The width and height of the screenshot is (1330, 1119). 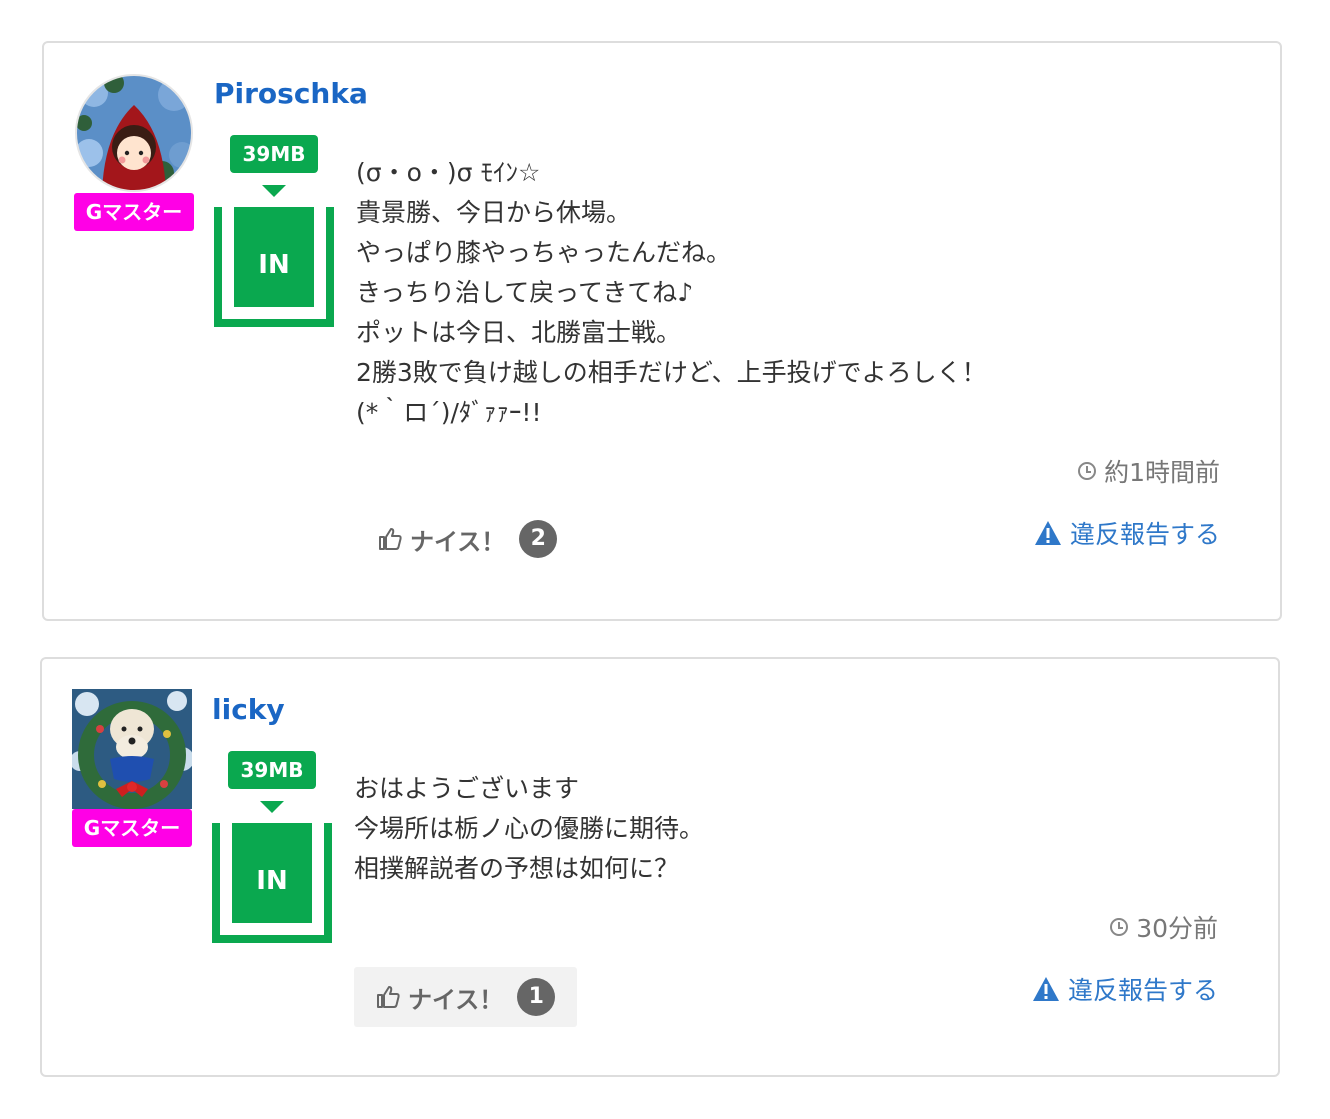 I want to click on nice-button: ナイス！ 2, so click(x=467, y=539).